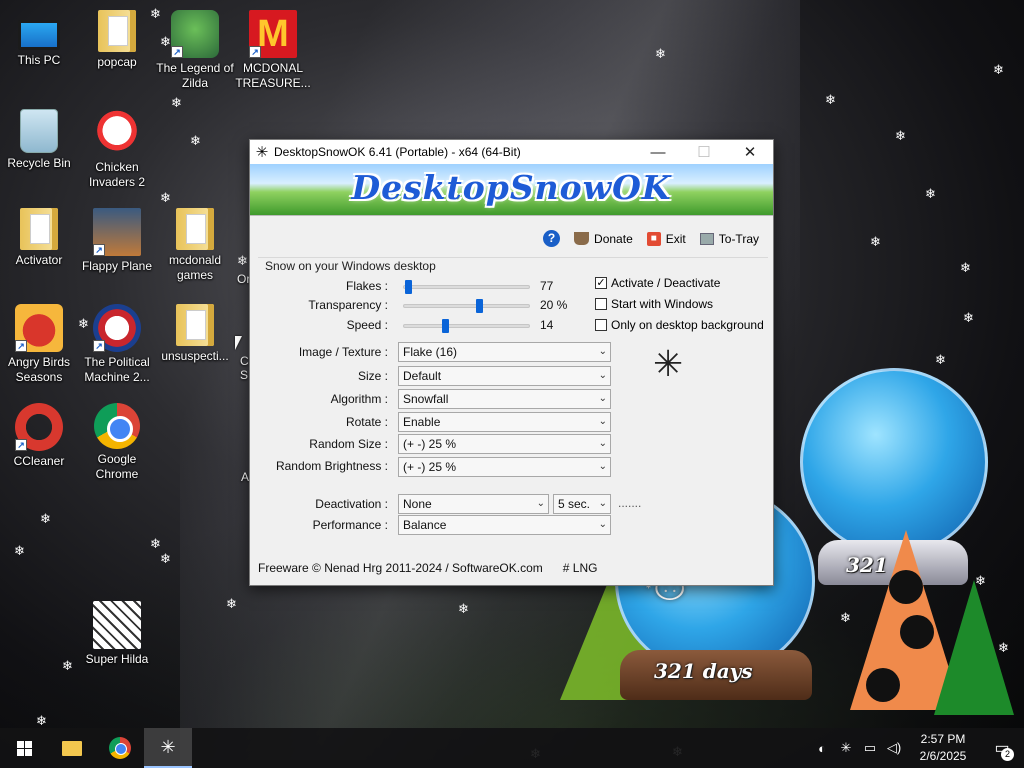  I want to click on triangle-hole, so click(917, 632).